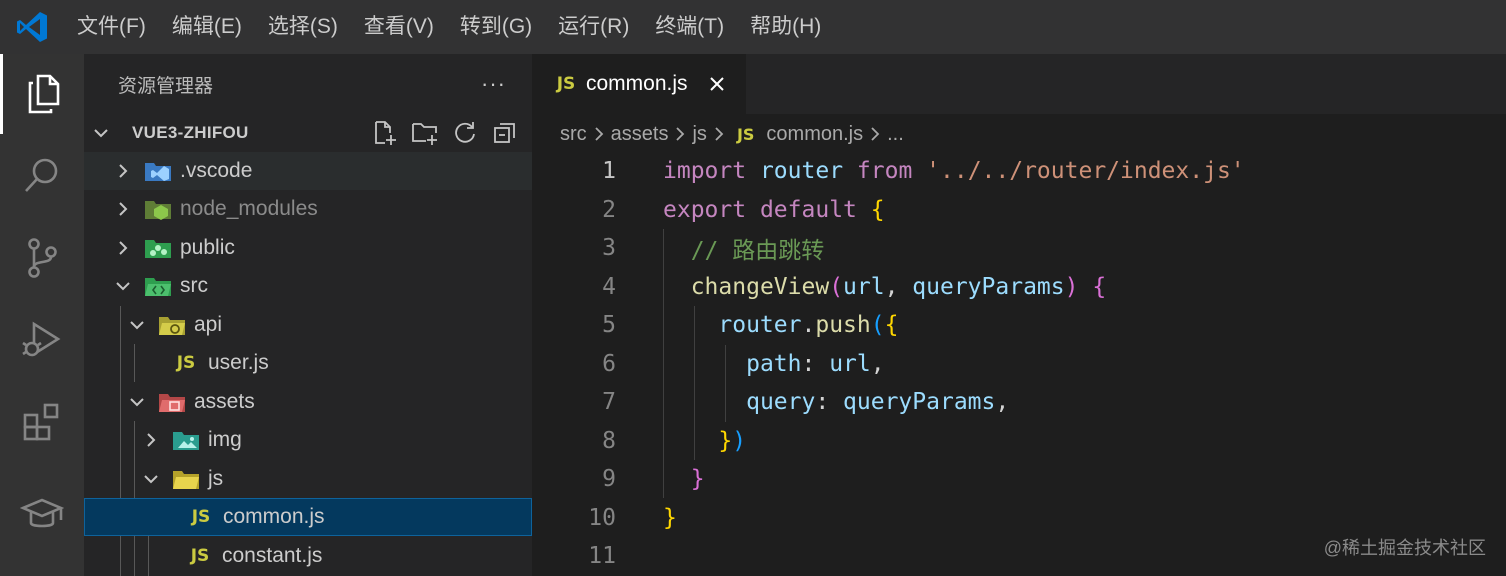 The width and height of the screenshot is (1506, 576). What do you see at coordinates (493, 84) in the screenshot?
I see `more-actions-icon: ···` at bounding box center [493, 84].